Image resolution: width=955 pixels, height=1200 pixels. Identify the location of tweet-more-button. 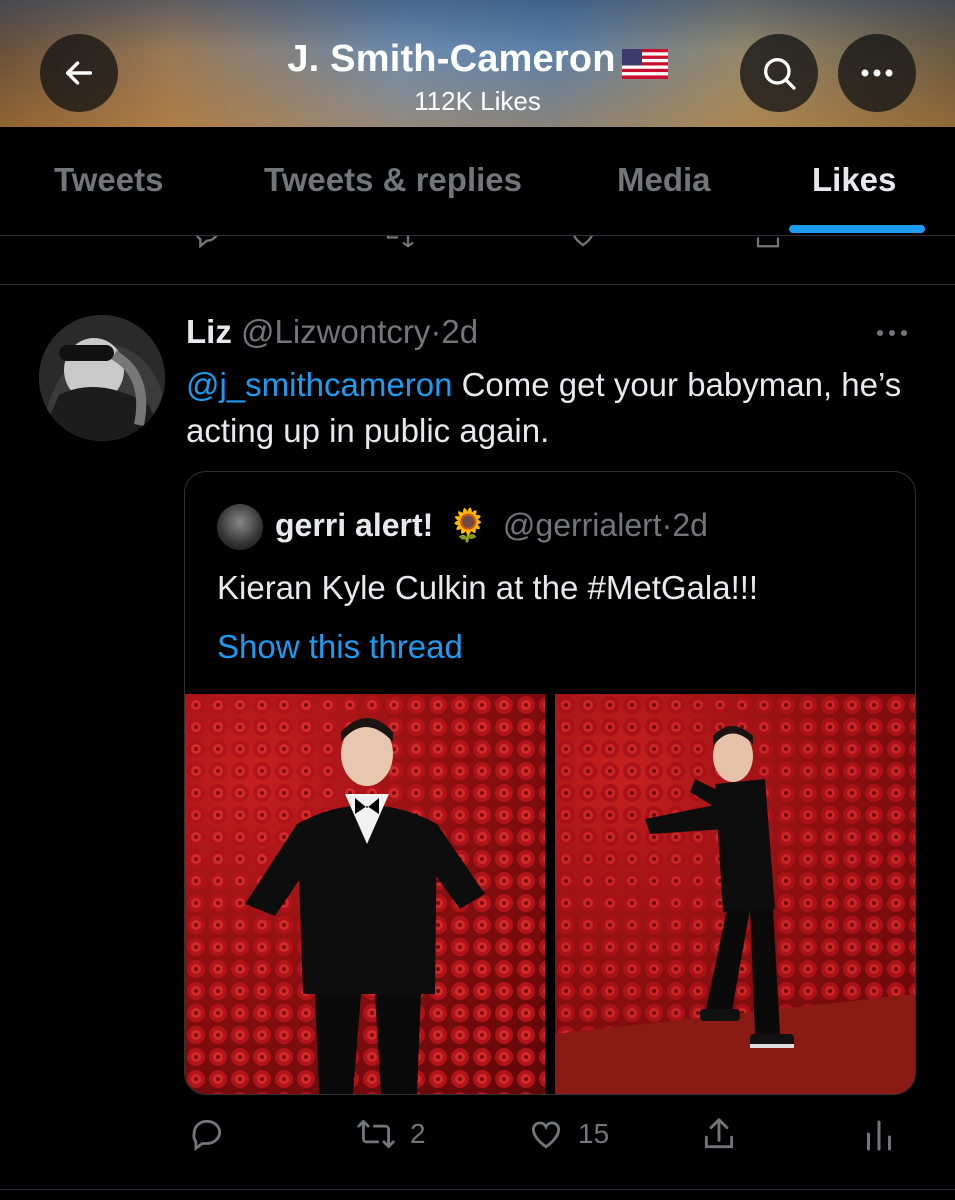
(892, 329).